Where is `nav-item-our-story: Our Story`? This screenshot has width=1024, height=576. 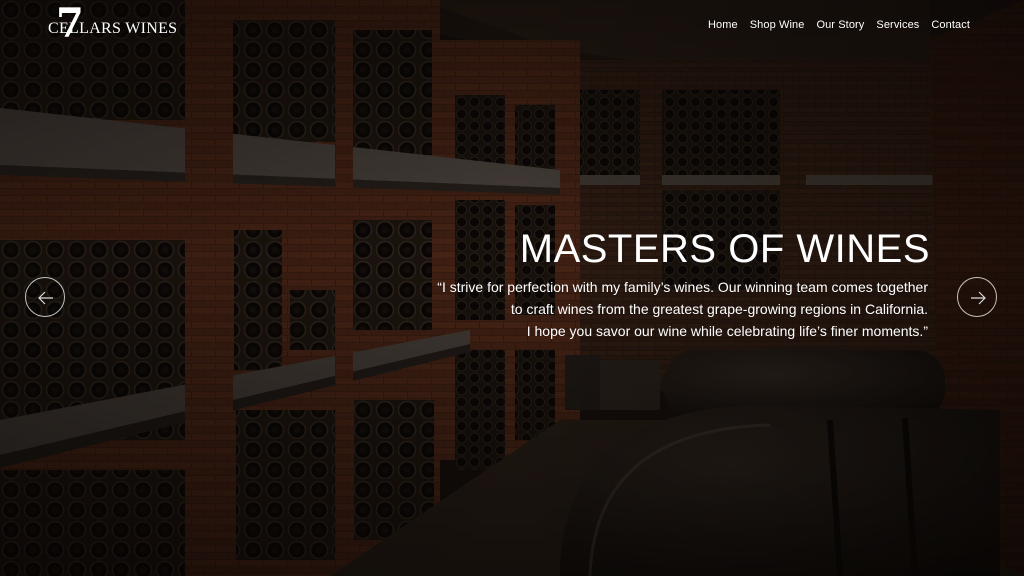 nav-item-our-story: Our Story is located at coordinates (840, 25).